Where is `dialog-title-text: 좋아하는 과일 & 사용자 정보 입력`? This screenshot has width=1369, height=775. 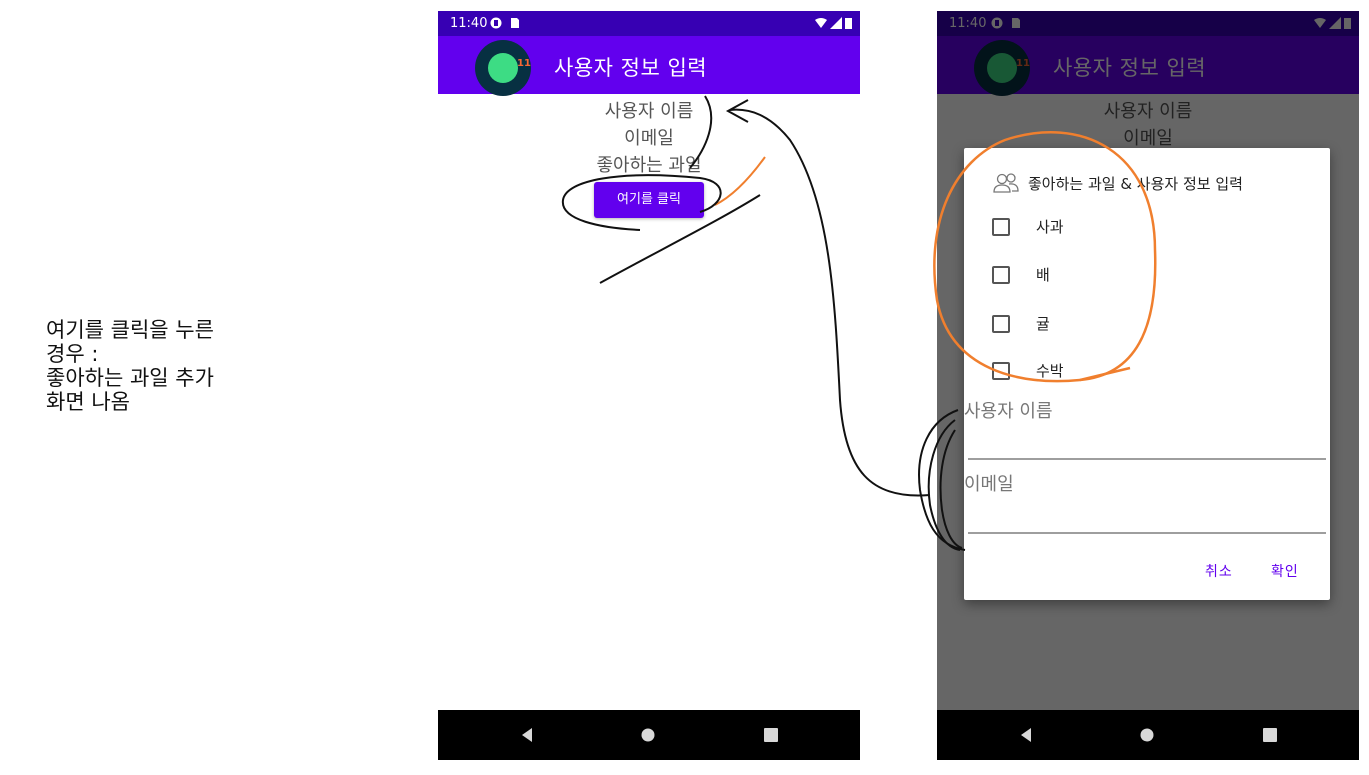
dialog-title-text: 좋아하는 과일 & 사용자 정보 입력 is located at coordinates (1135, 183).